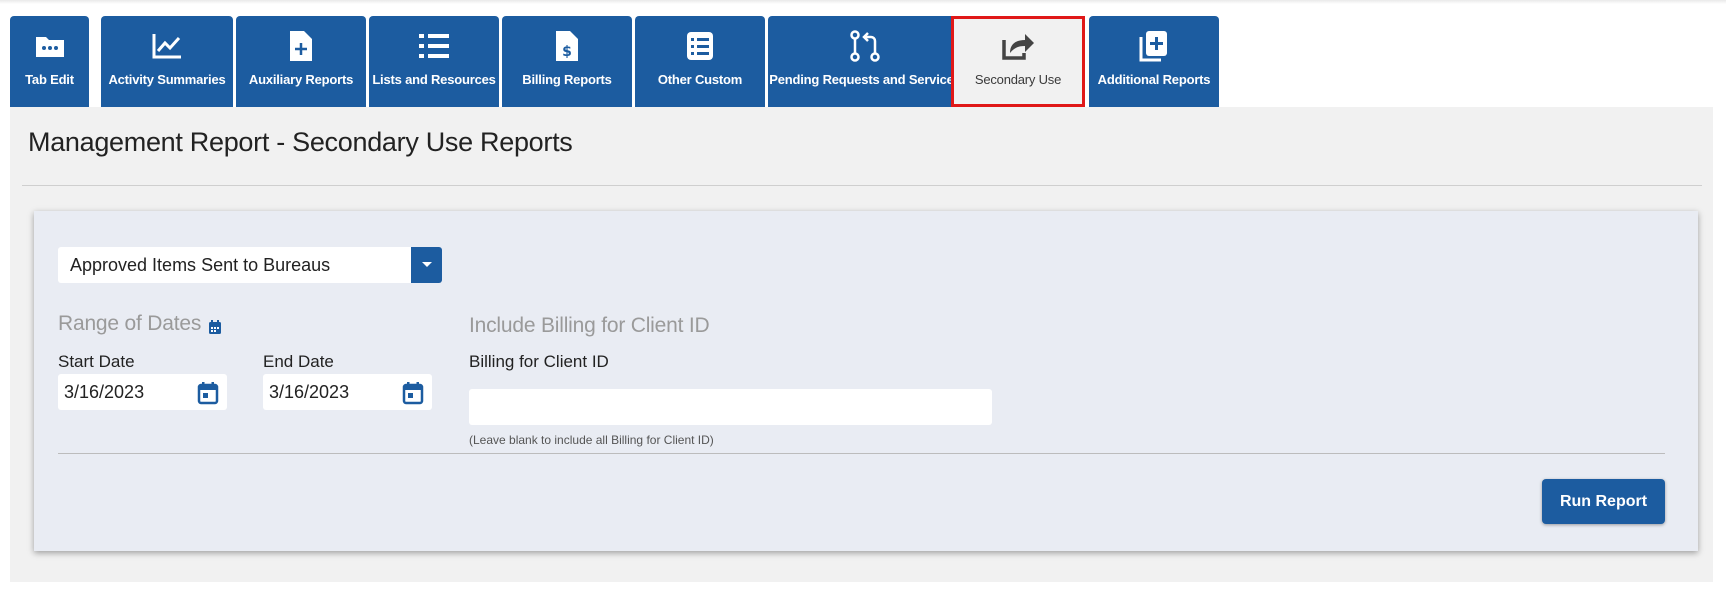 The width and height of the screenshot is (1726, 591). What do you see at coordinates (539, 361) in the screenshot?
I see `billing-client-id-label: Billing for Client ID` at bounding box center [539, 361].